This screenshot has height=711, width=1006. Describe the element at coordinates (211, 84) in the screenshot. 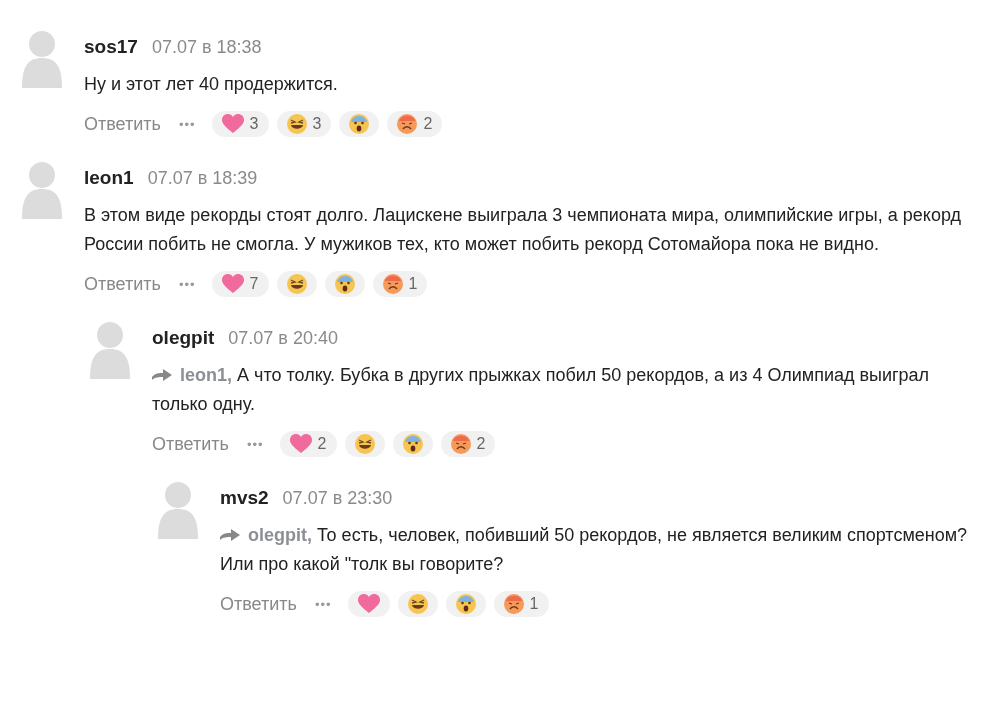

I see `comment-text: Ну и этот лет 40 продержится.` at that location.